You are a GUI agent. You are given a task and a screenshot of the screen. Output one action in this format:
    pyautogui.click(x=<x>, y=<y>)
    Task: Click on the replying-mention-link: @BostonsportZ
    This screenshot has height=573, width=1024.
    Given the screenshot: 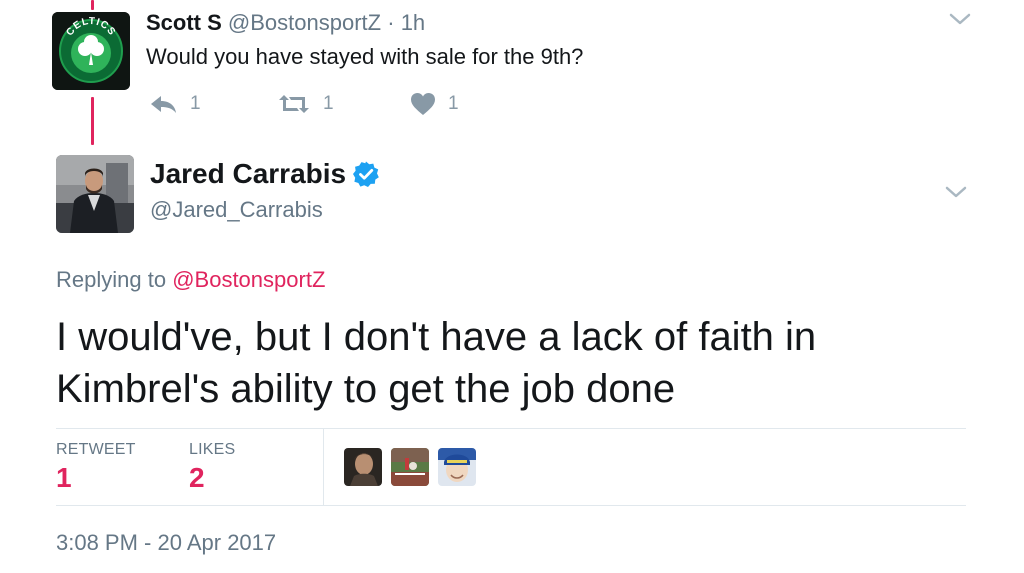 What is the action you would take?
    pyautogui.click(x=248, y=279)
    